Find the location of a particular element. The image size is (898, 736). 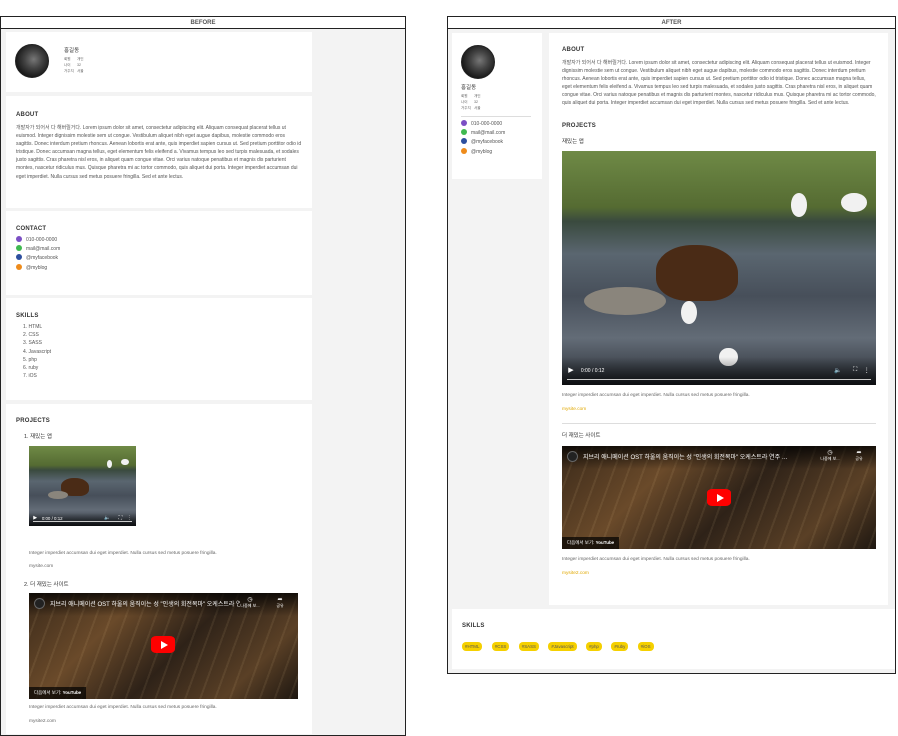

contact-title: CONTACT is located at coordinates (31, 229).